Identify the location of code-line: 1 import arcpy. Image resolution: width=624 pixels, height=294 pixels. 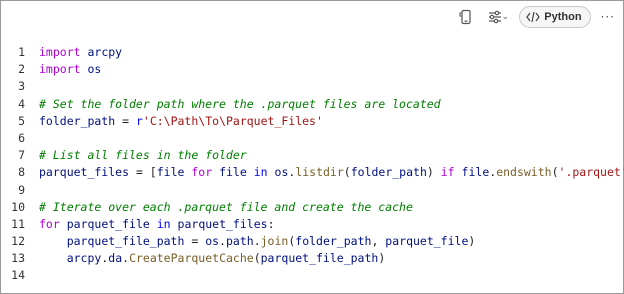
(312, 52).